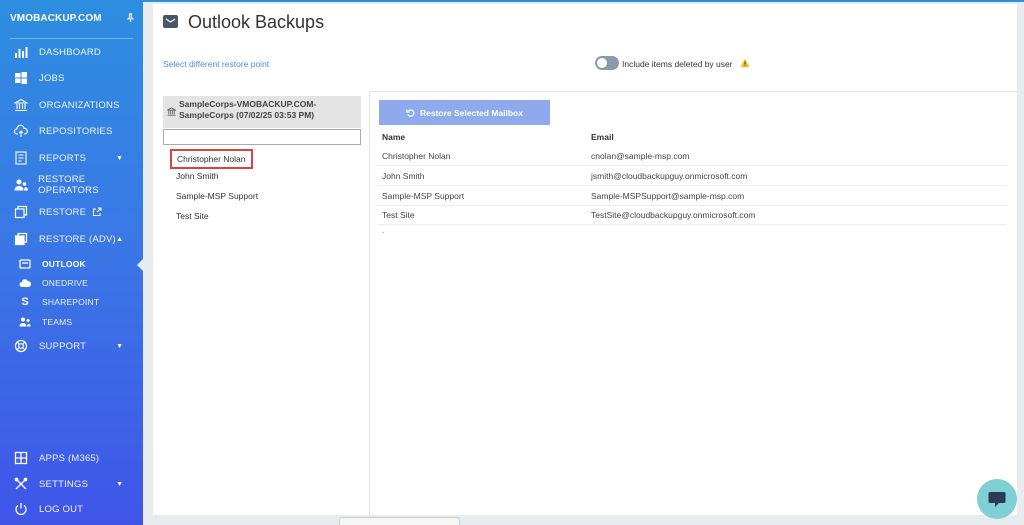  I want to click on nav-label: SETTINGS, so click(64, 484).